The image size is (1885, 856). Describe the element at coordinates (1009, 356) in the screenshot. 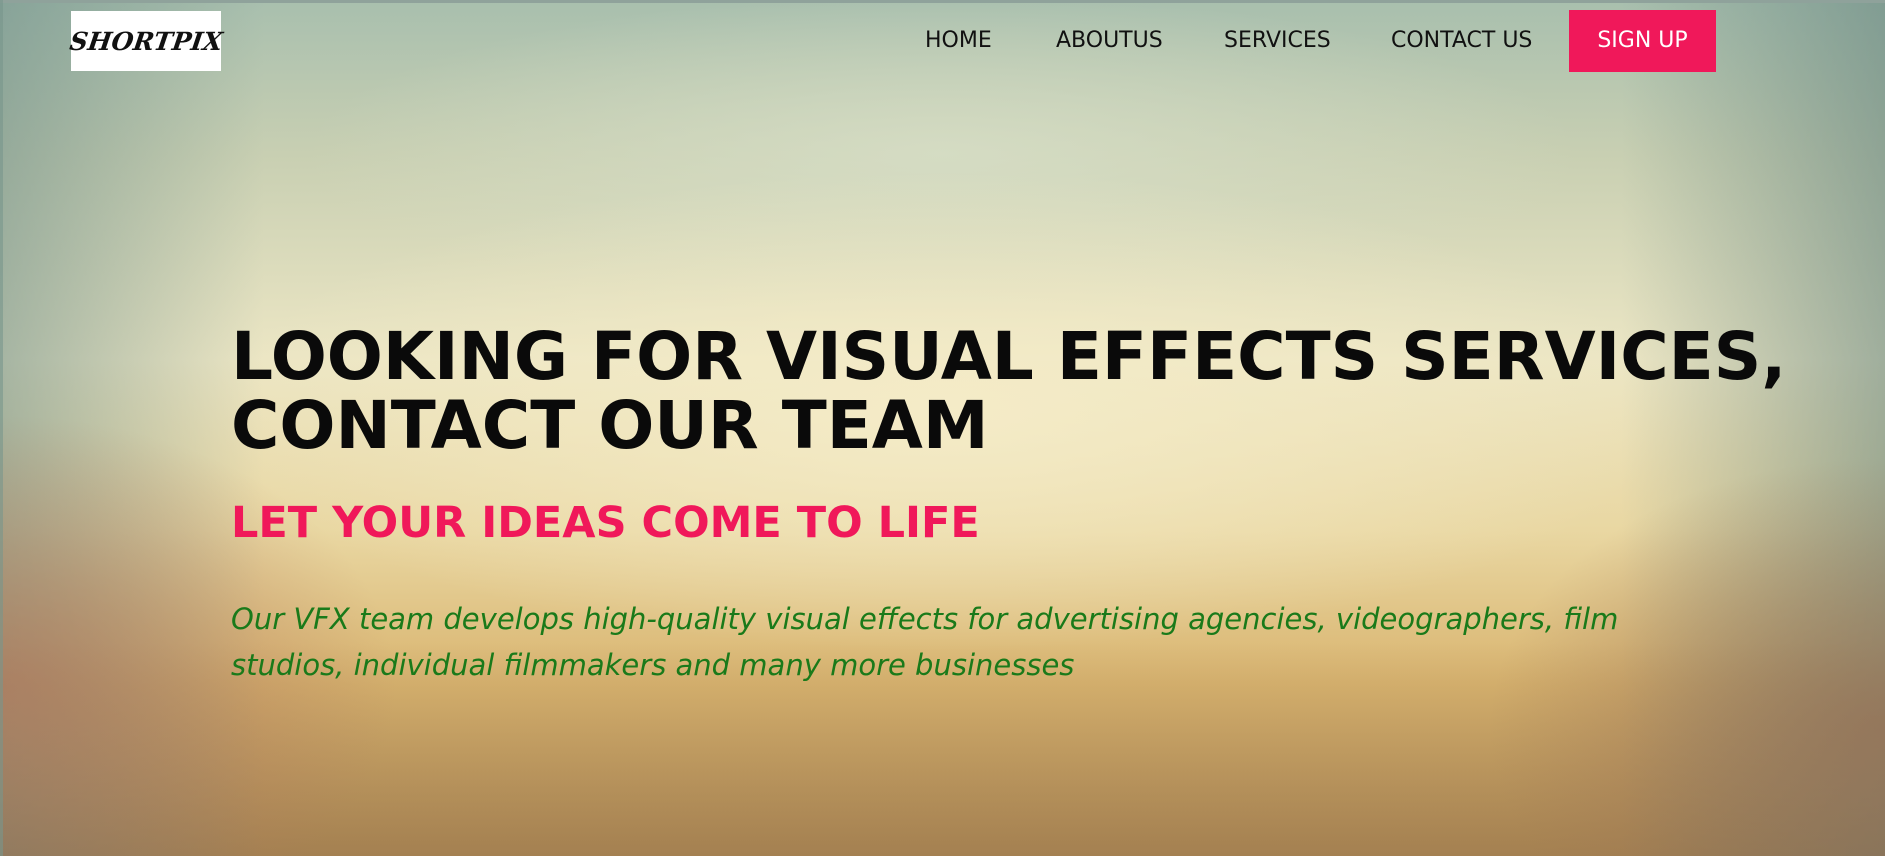

I see `headline-line-1: LOOKING FOR VISUAL EFFECTS SERVICES,` at that location.